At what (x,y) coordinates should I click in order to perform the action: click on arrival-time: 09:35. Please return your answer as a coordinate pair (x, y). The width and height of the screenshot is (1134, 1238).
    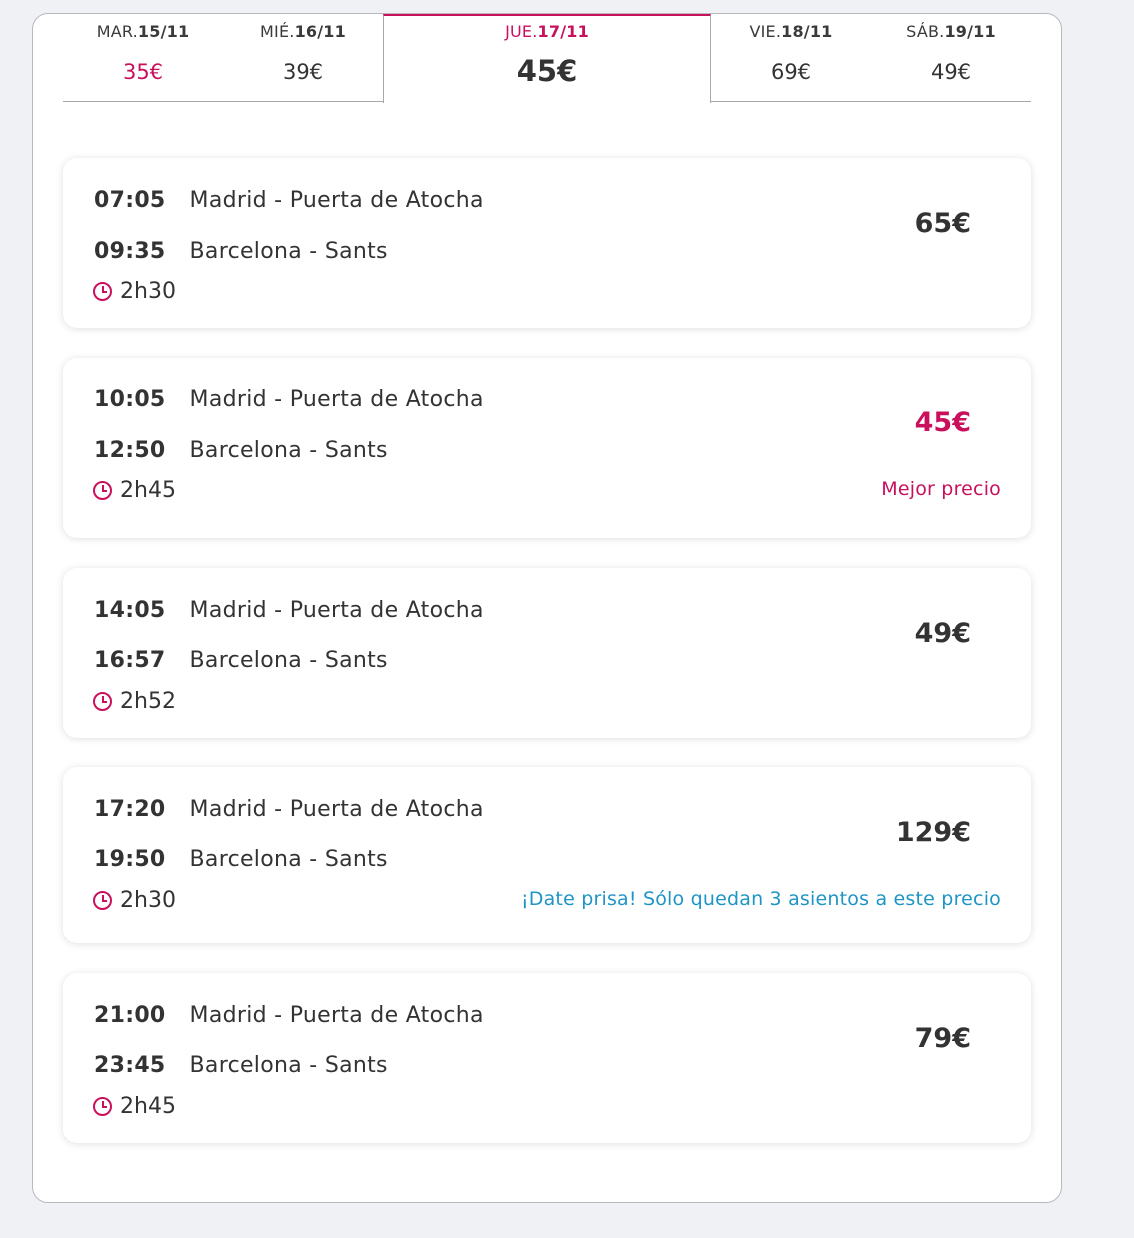
    Looking at the image, I should click on (130, 251).